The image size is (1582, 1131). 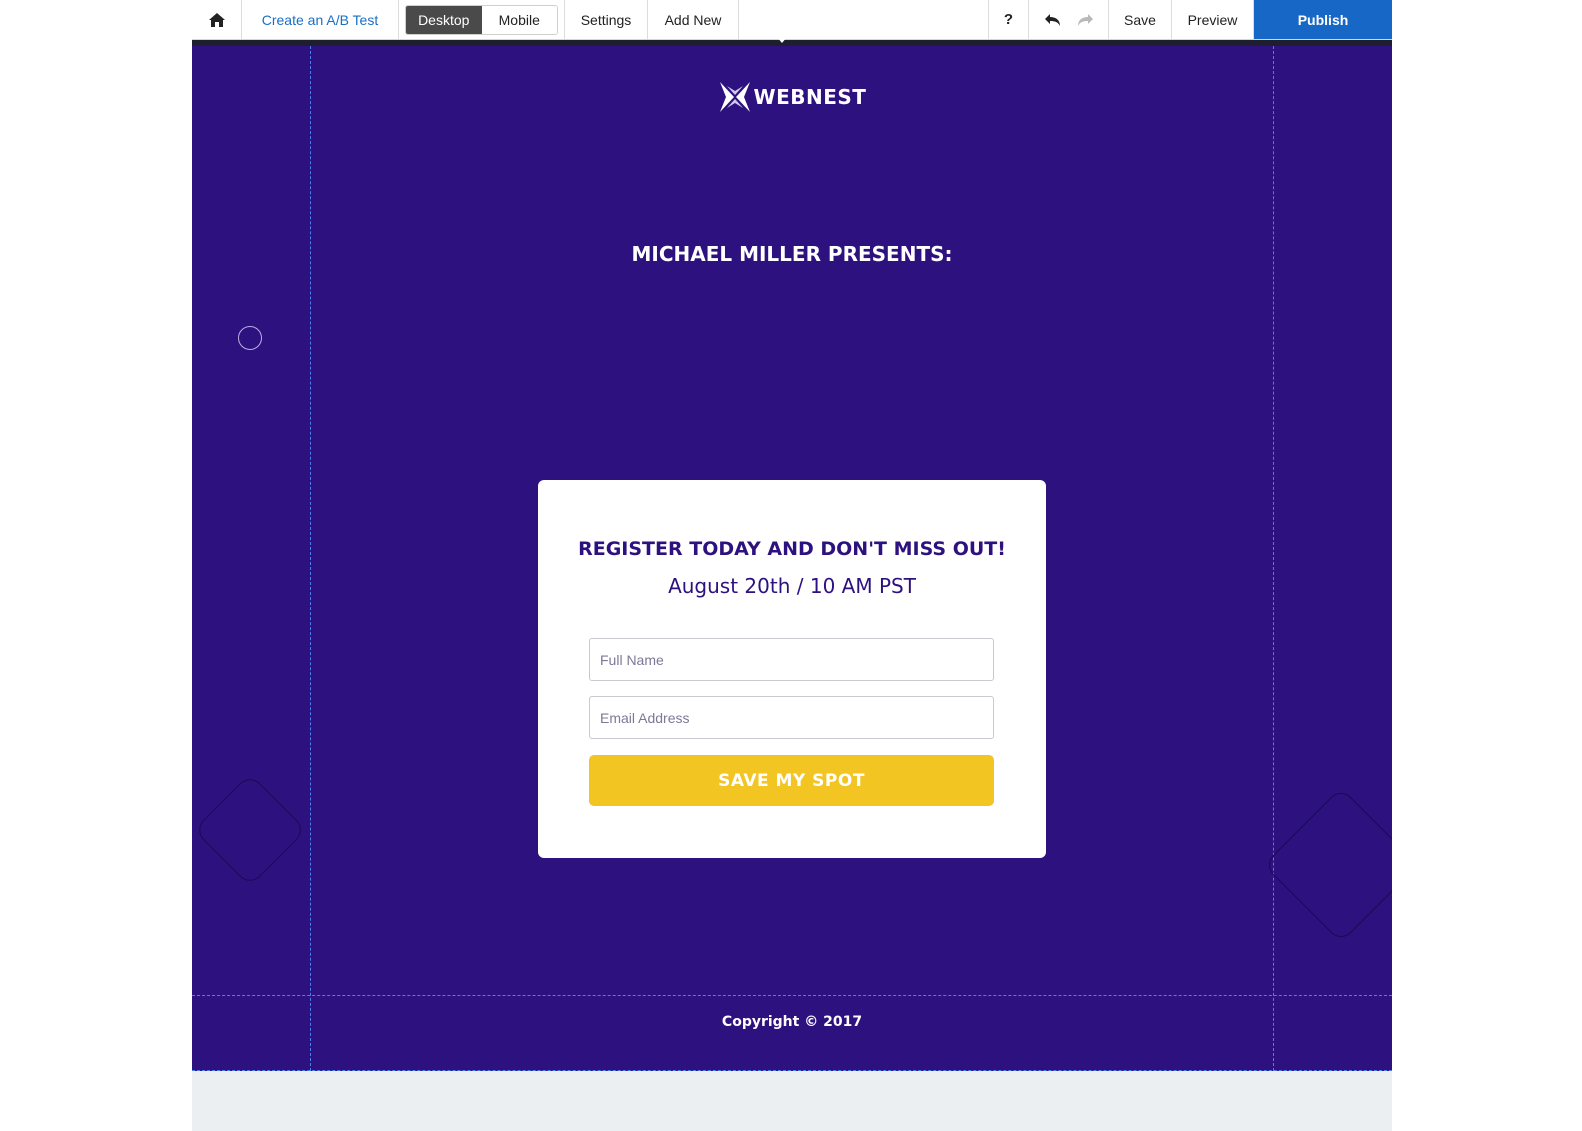 What do you see at coordinates (792, 995) in the screenshot?
I see `guide-line-footer` at bounding box center [792, 995].